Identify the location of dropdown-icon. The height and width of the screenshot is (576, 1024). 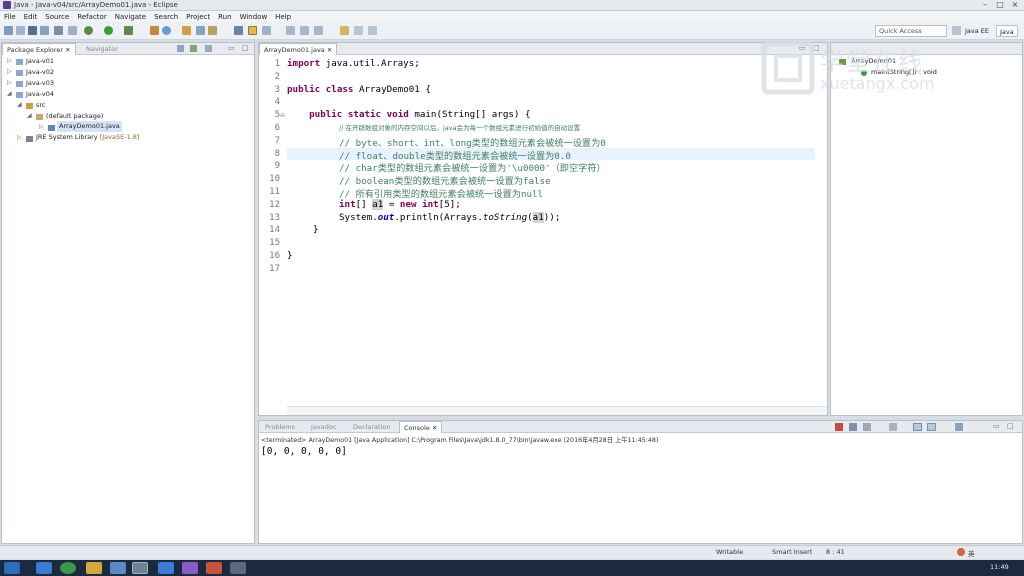
(20, 30).